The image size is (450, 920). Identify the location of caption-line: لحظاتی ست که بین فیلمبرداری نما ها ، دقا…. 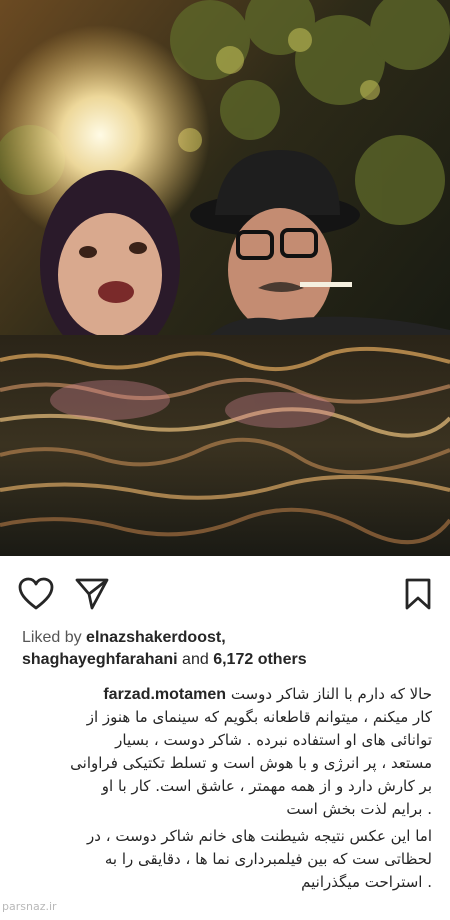
(268, 859).